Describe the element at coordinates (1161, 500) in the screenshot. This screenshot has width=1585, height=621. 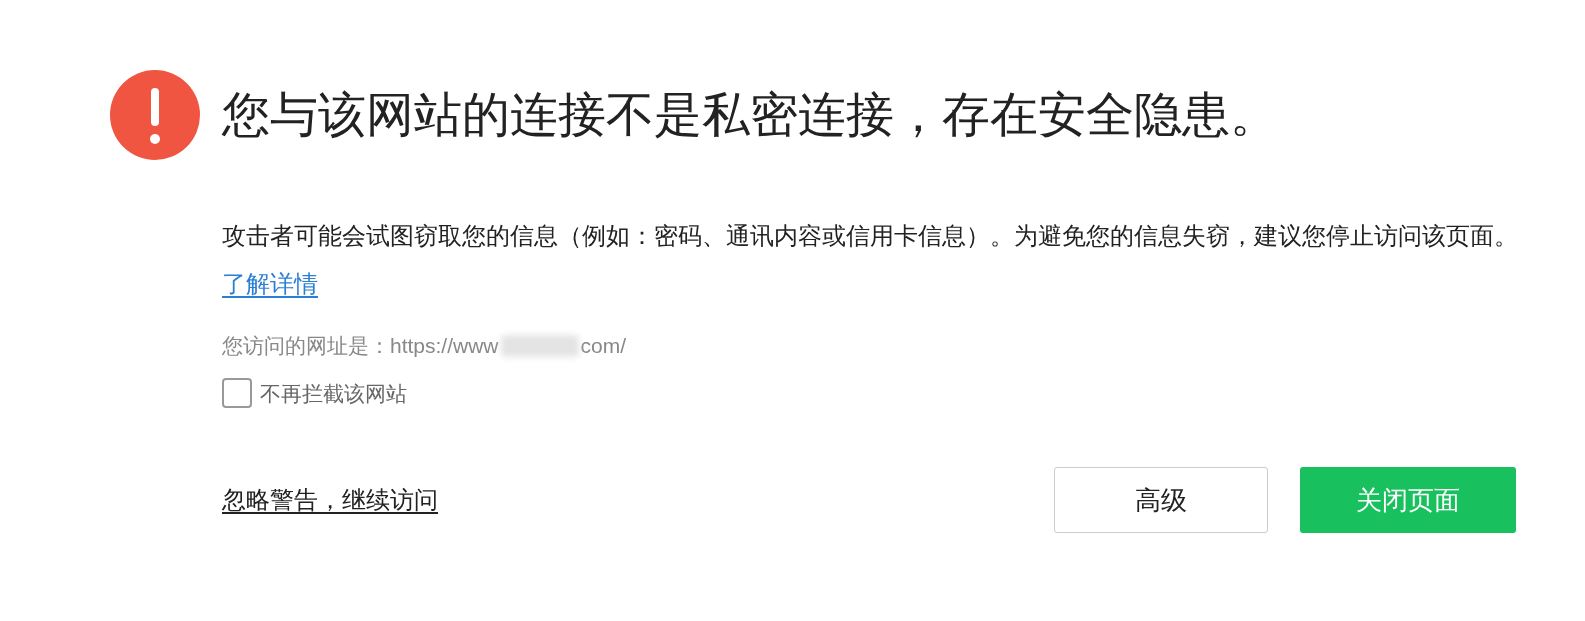
I see `advanced-button: 高级` at that location.